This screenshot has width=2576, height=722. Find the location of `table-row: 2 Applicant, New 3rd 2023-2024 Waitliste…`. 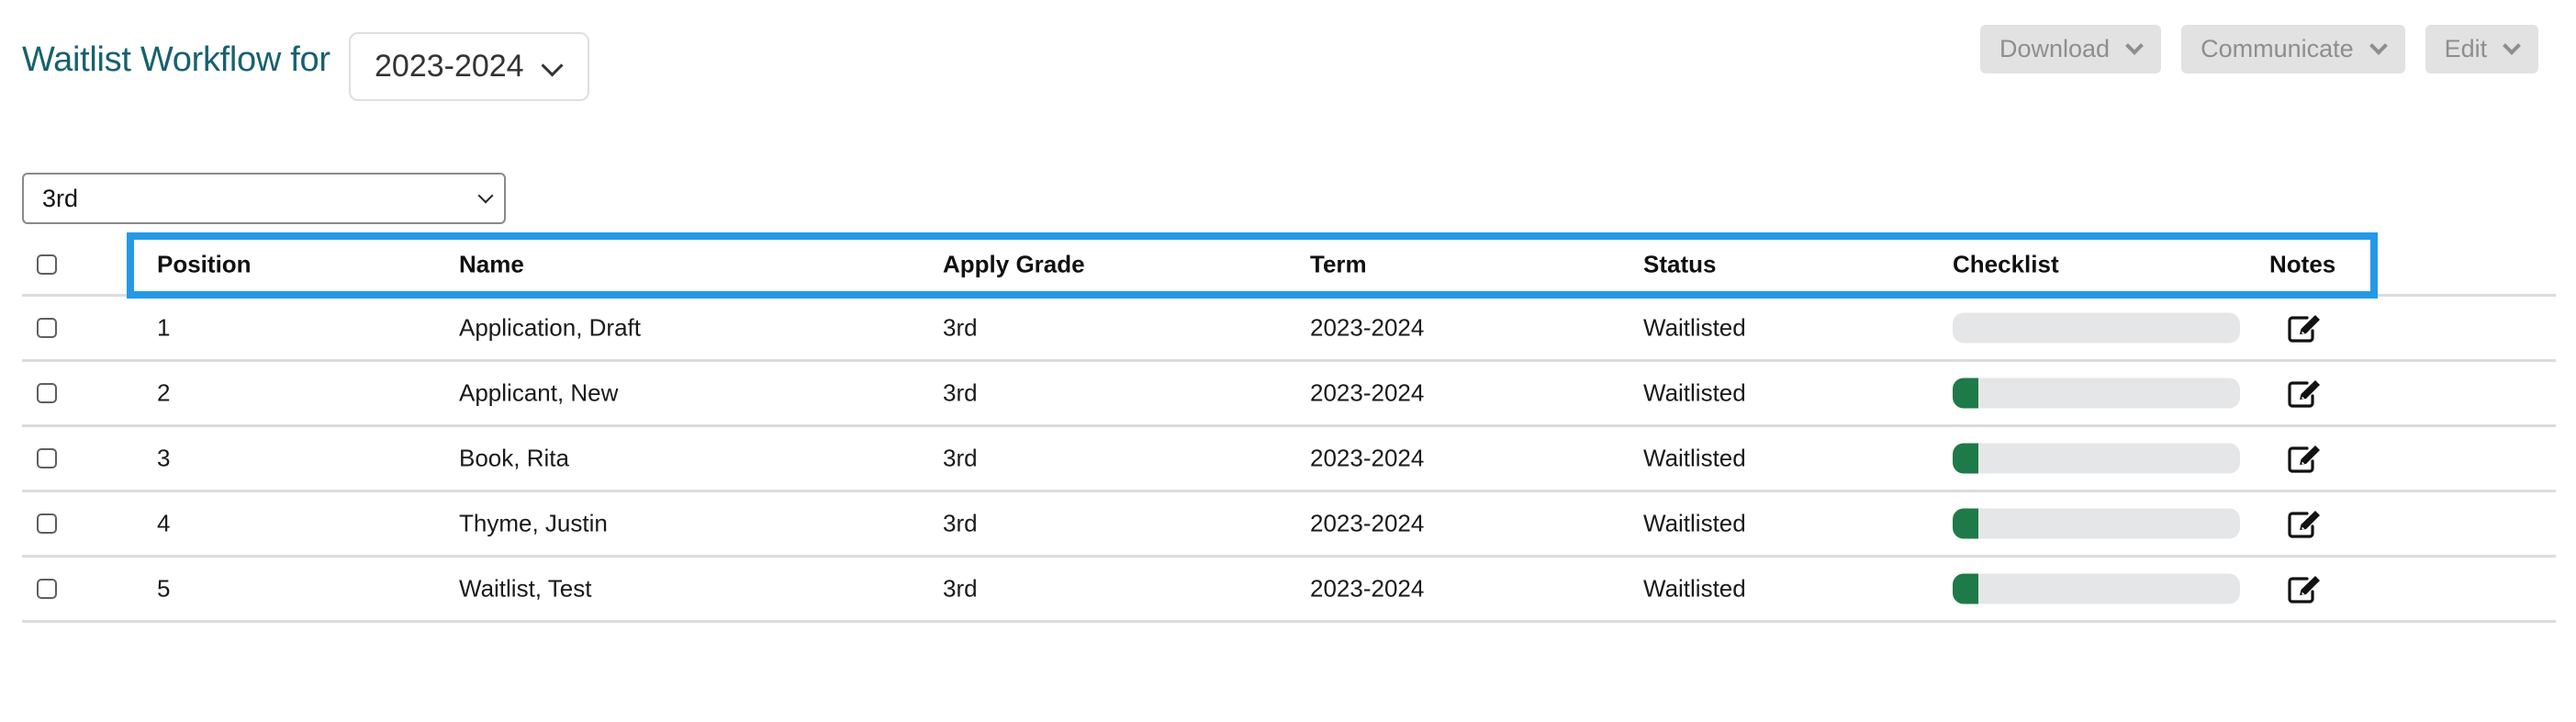

table-row: 2 Applicant, New 3rd 2023-2024 Waitliste… is located at coordinates (1289, 394).